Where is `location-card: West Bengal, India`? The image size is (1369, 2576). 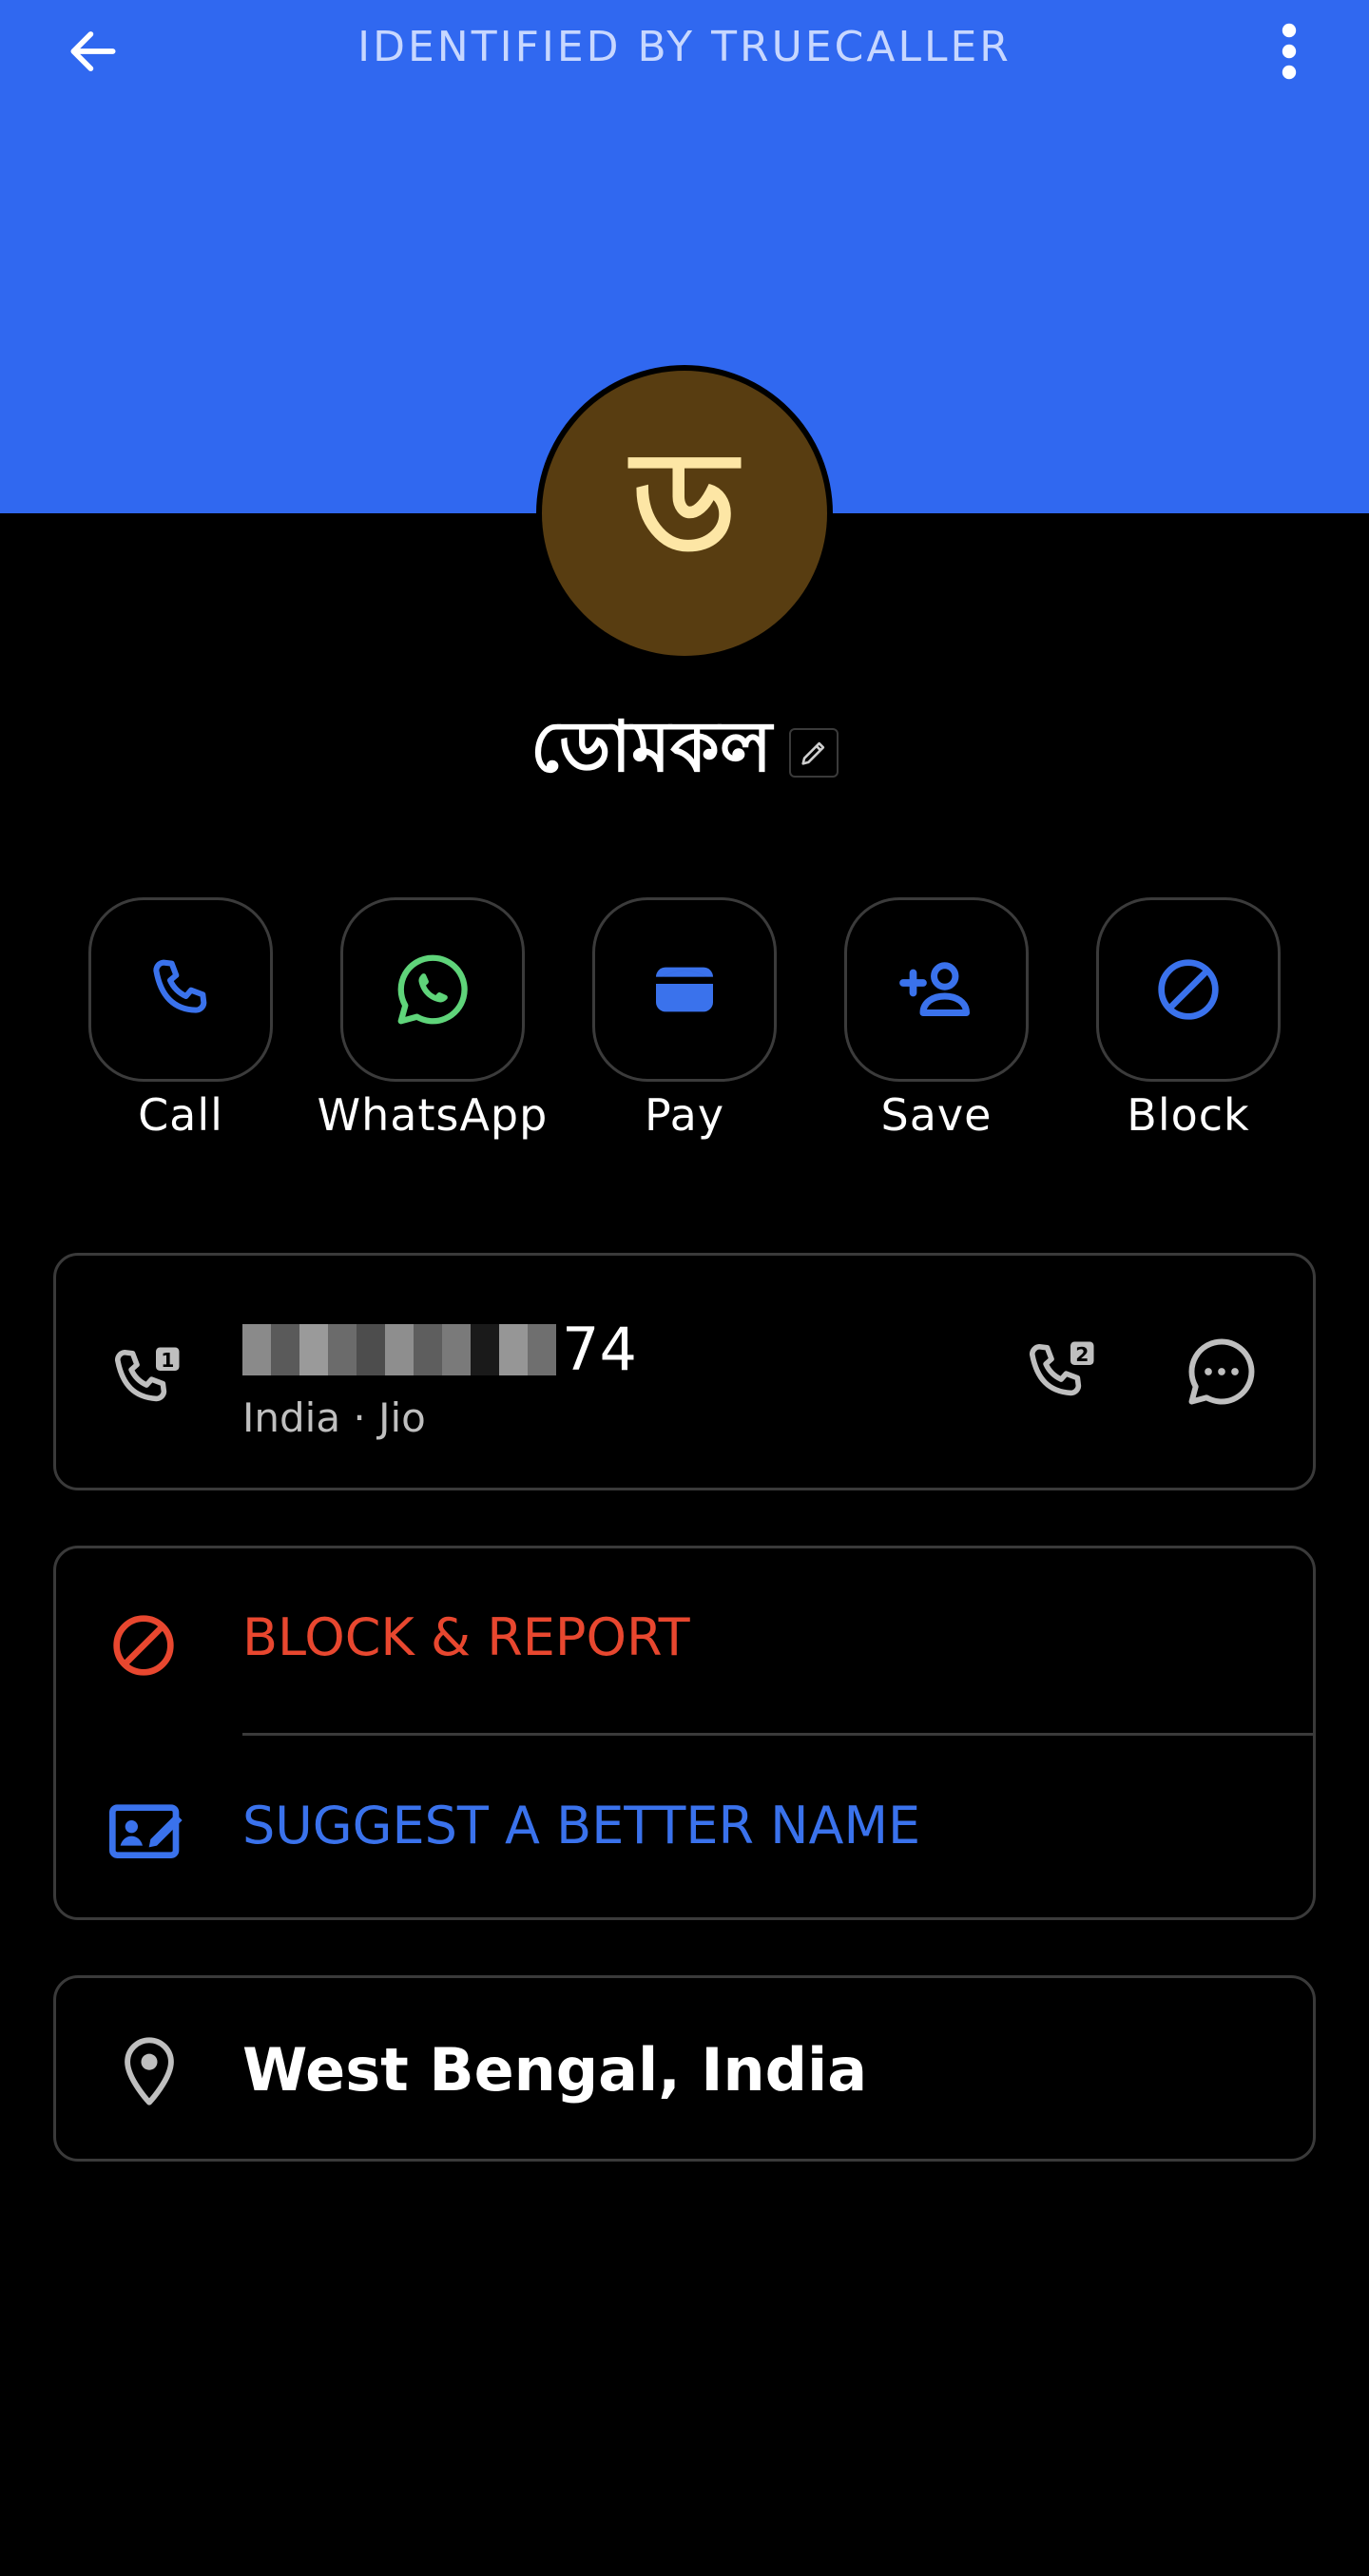
location-card: West Bengal, India is located at coordinates (684, 2068).